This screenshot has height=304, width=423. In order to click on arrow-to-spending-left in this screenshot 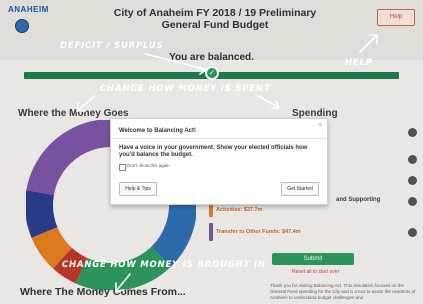, I will do `click(86, 103)`.